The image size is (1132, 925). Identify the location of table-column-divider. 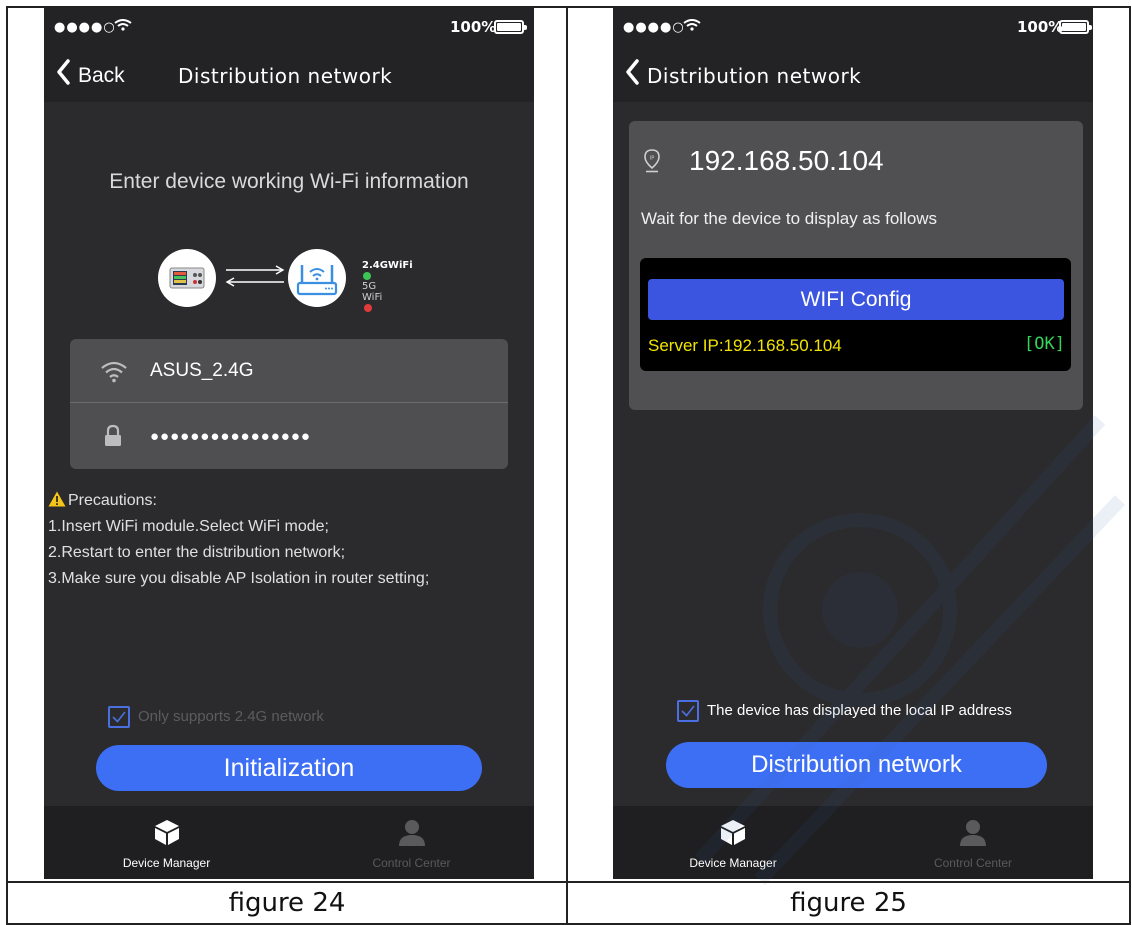
(567, 465).